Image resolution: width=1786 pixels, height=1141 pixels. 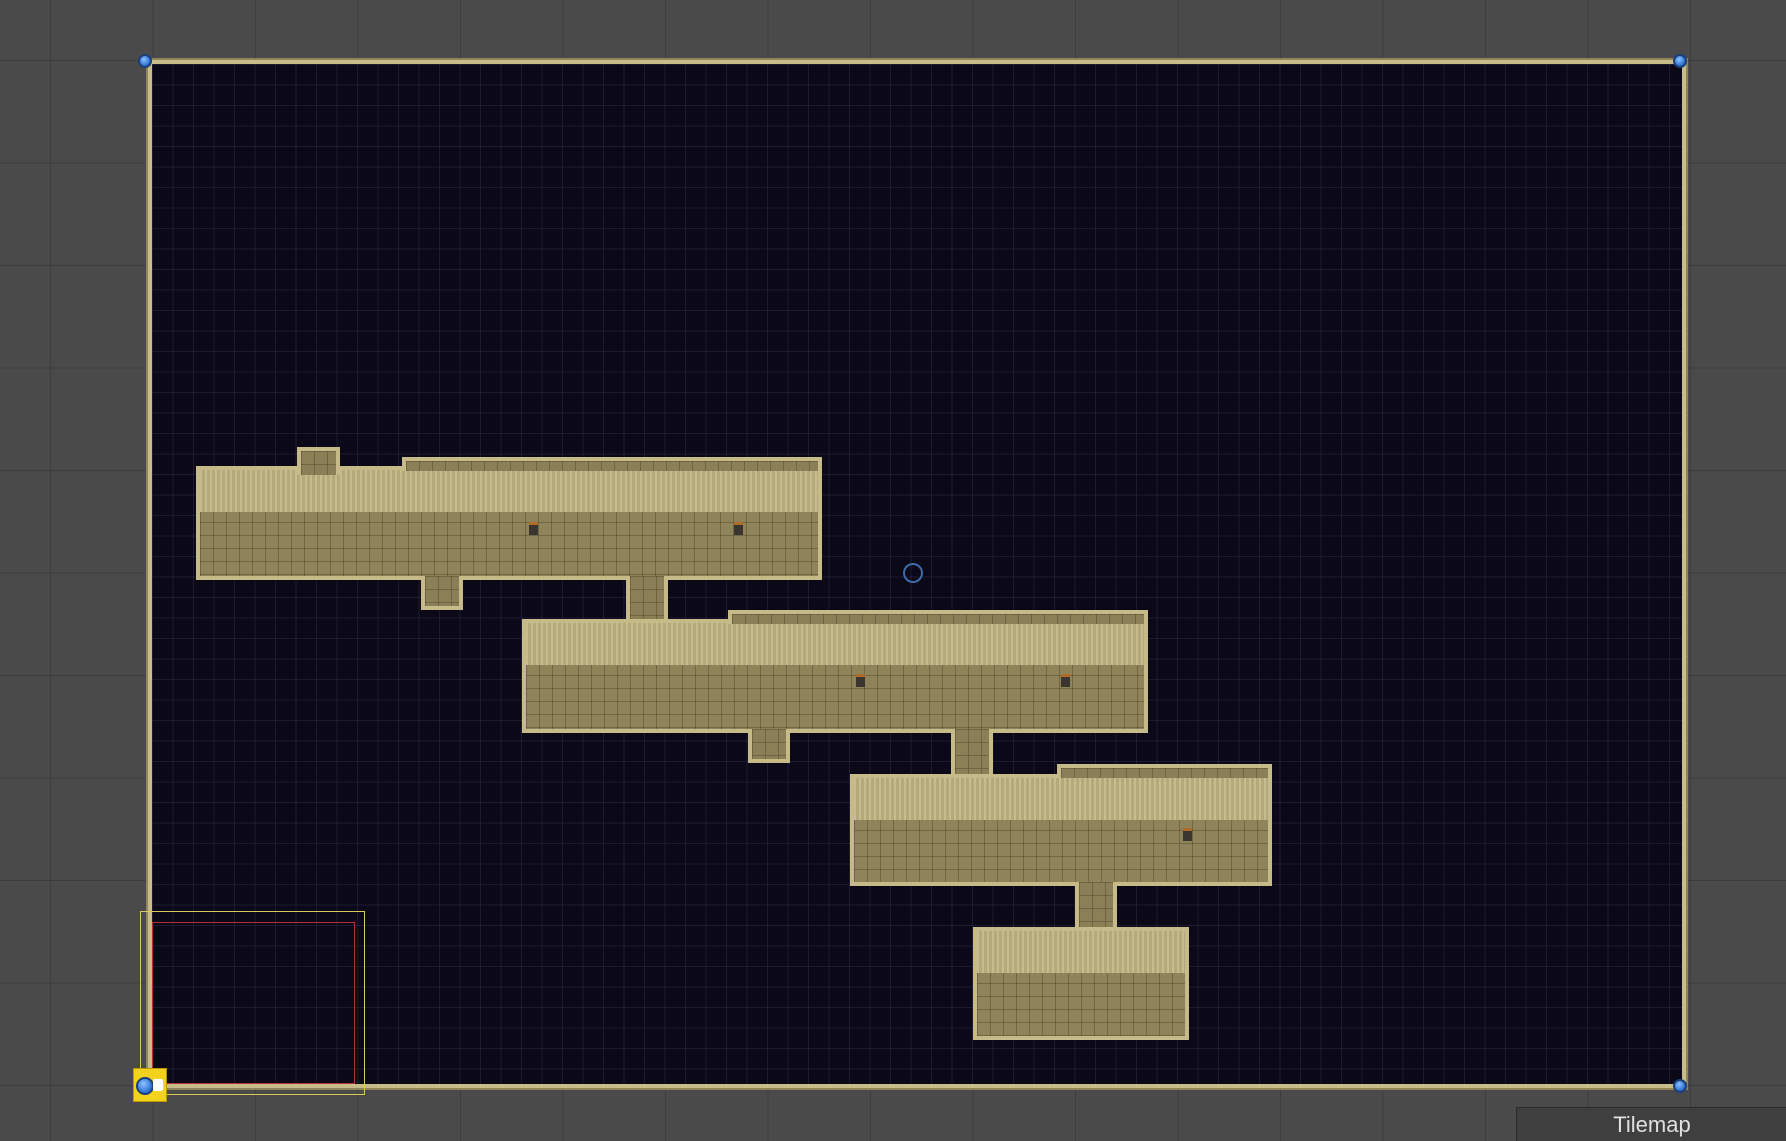 What do you see at coordinates (1680, 61) in the screenshot?
I see `corner-handle-top-right` at bounding box center [1680, 61].